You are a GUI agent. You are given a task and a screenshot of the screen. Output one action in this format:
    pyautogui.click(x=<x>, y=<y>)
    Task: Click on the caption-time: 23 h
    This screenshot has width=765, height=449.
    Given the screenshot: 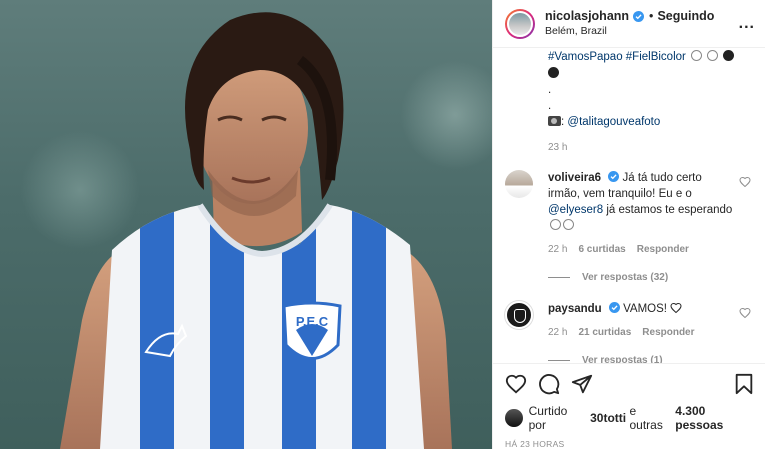 What is the action you would take?
    pyautogui.click(x=558, y=147)
    